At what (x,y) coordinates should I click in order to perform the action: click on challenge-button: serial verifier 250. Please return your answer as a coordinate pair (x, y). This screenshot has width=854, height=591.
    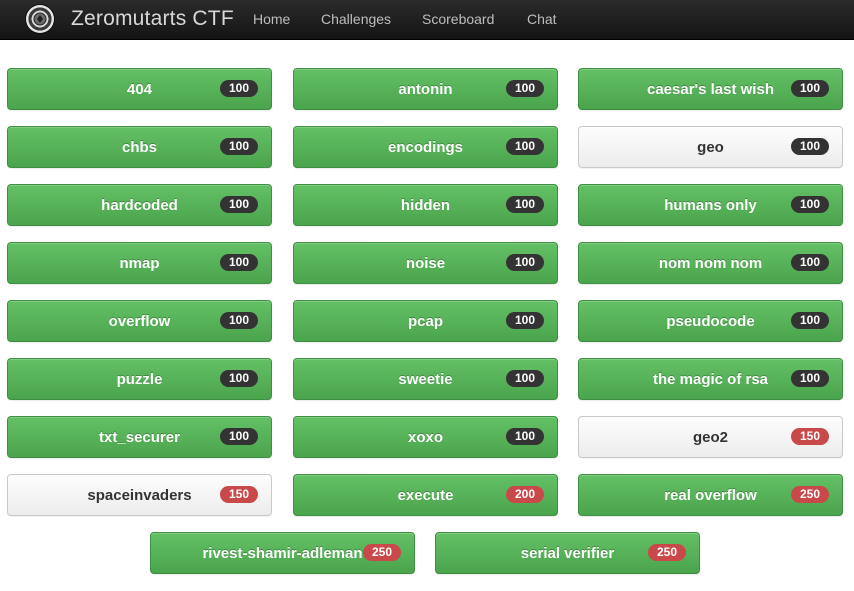
    Looking at the image, I should click on (567, 553).